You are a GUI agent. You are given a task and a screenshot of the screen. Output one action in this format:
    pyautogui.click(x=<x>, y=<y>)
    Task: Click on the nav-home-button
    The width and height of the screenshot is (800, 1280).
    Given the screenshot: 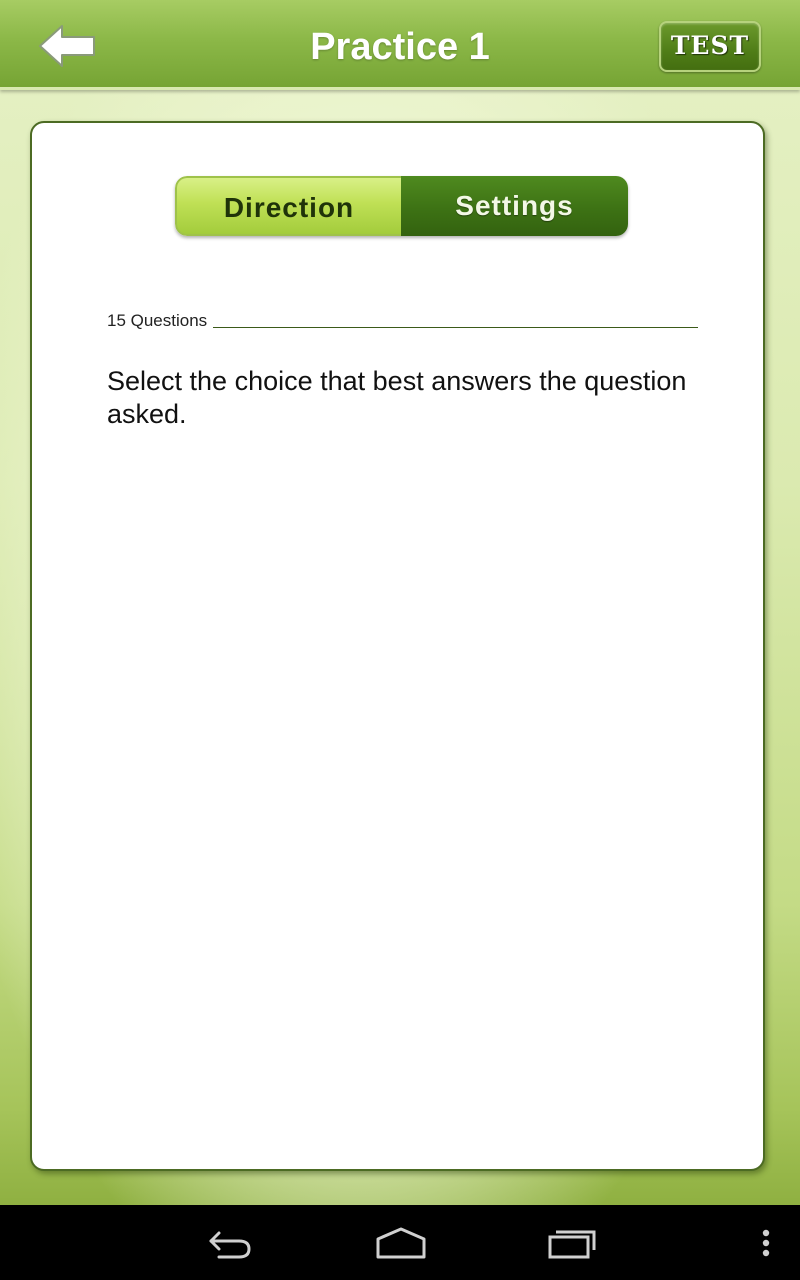 What is the action you would take?
    pyautogui.click(x=401, y=1245)
    